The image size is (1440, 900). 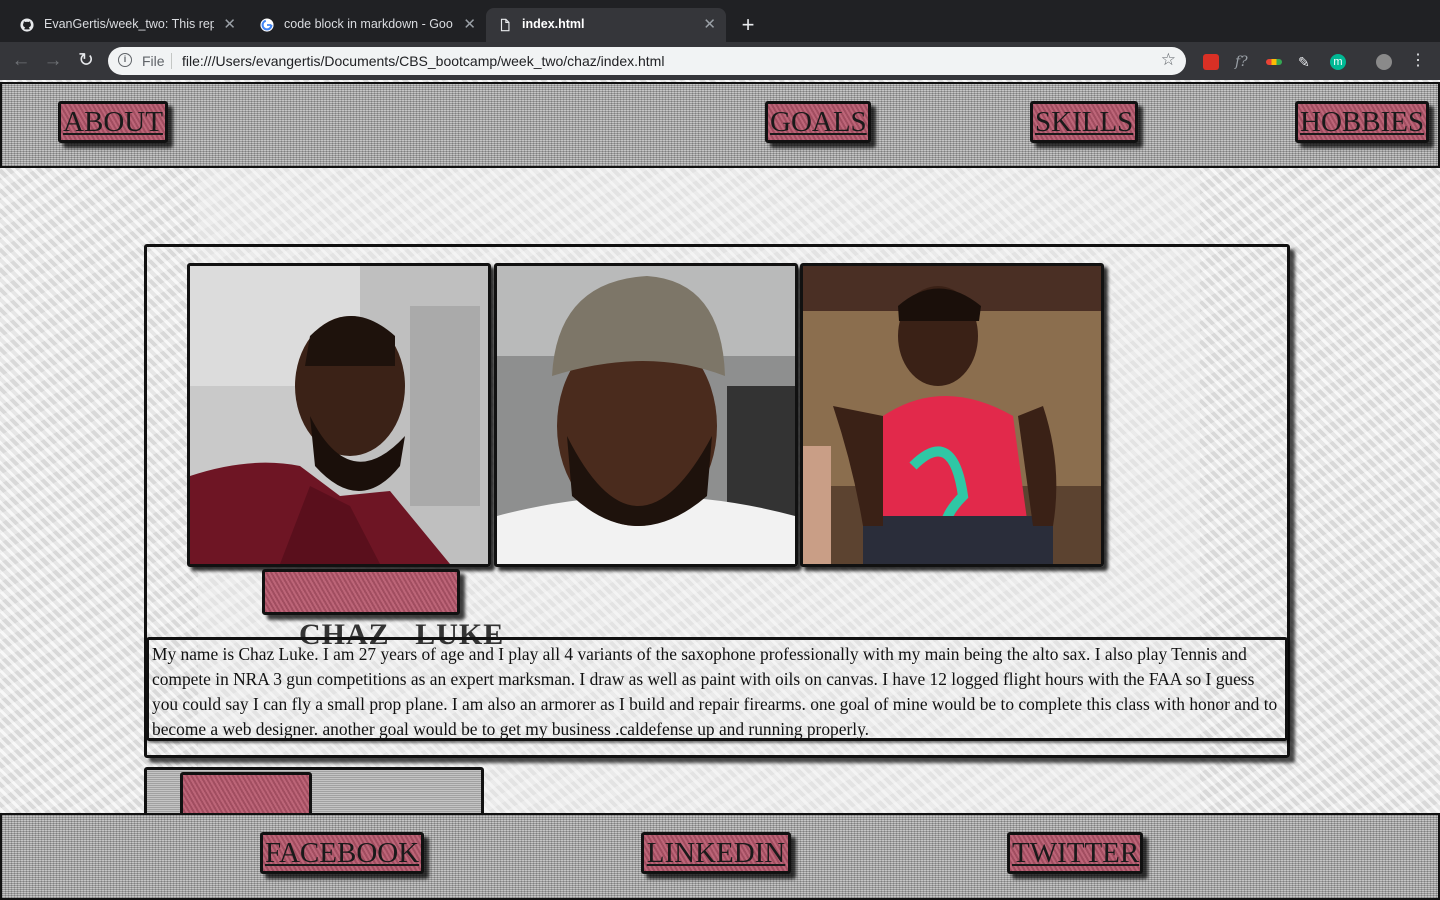 What do you see at coordinates (1168, 60) in the screenshot?
I see `bookmark-star-icon: ☆` at bounding box center [1168, 60].